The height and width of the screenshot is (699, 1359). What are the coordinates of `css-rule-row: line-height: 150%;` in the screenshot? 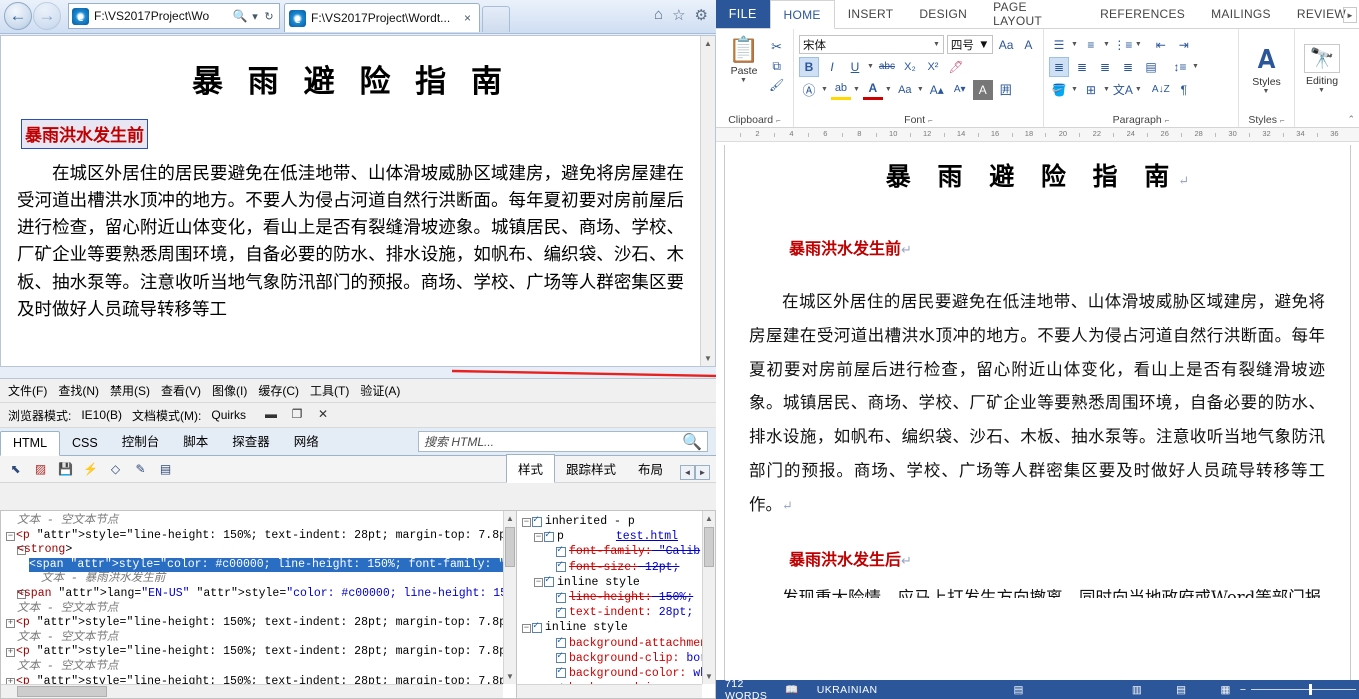 It's located at (611, 597).